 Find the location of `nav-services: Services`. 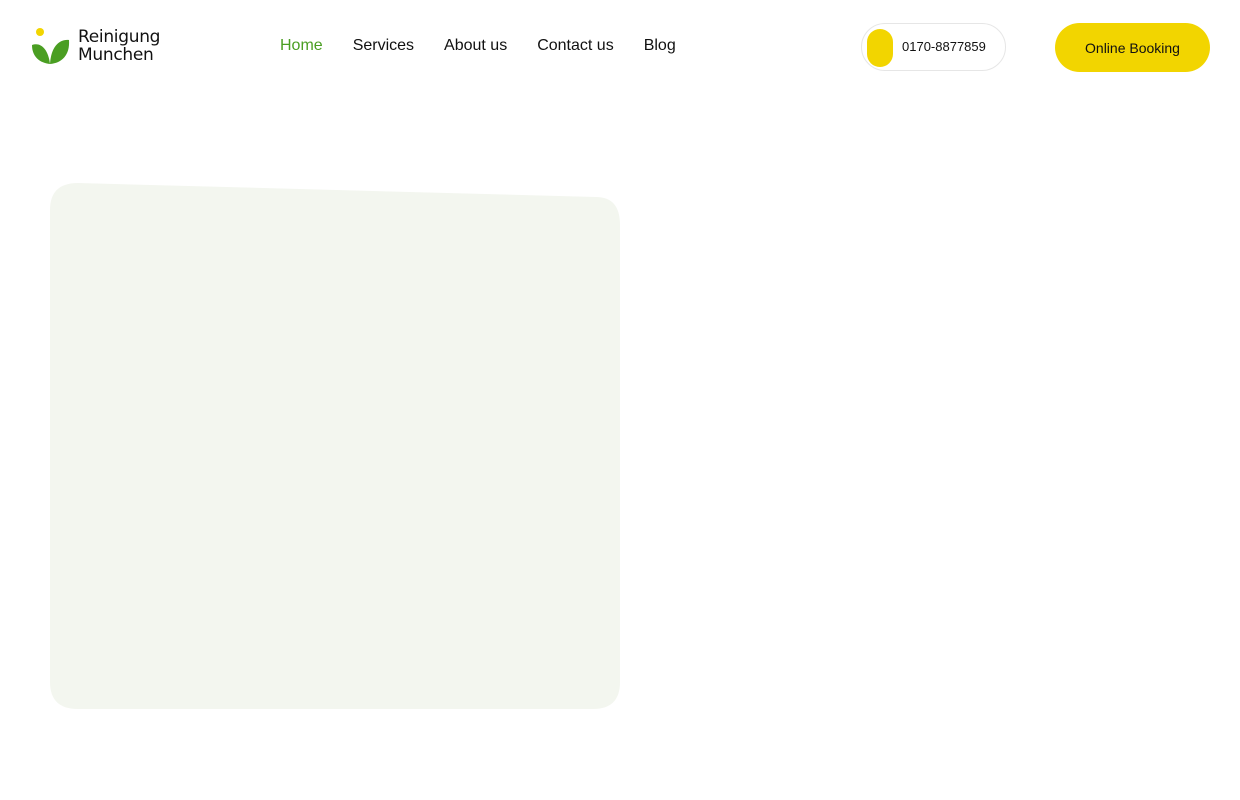

nav-services: Services is located at coordinates (383, 46).